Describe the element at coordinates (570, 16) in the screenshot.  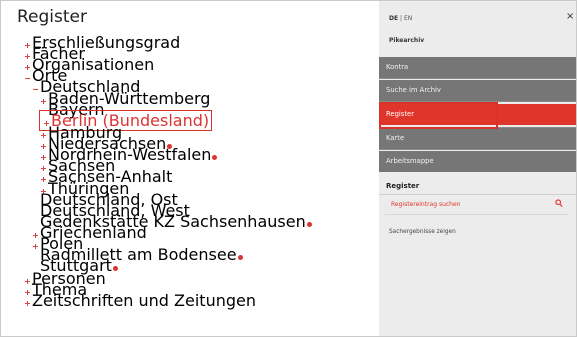
I see `close-icon: ×` at that location.